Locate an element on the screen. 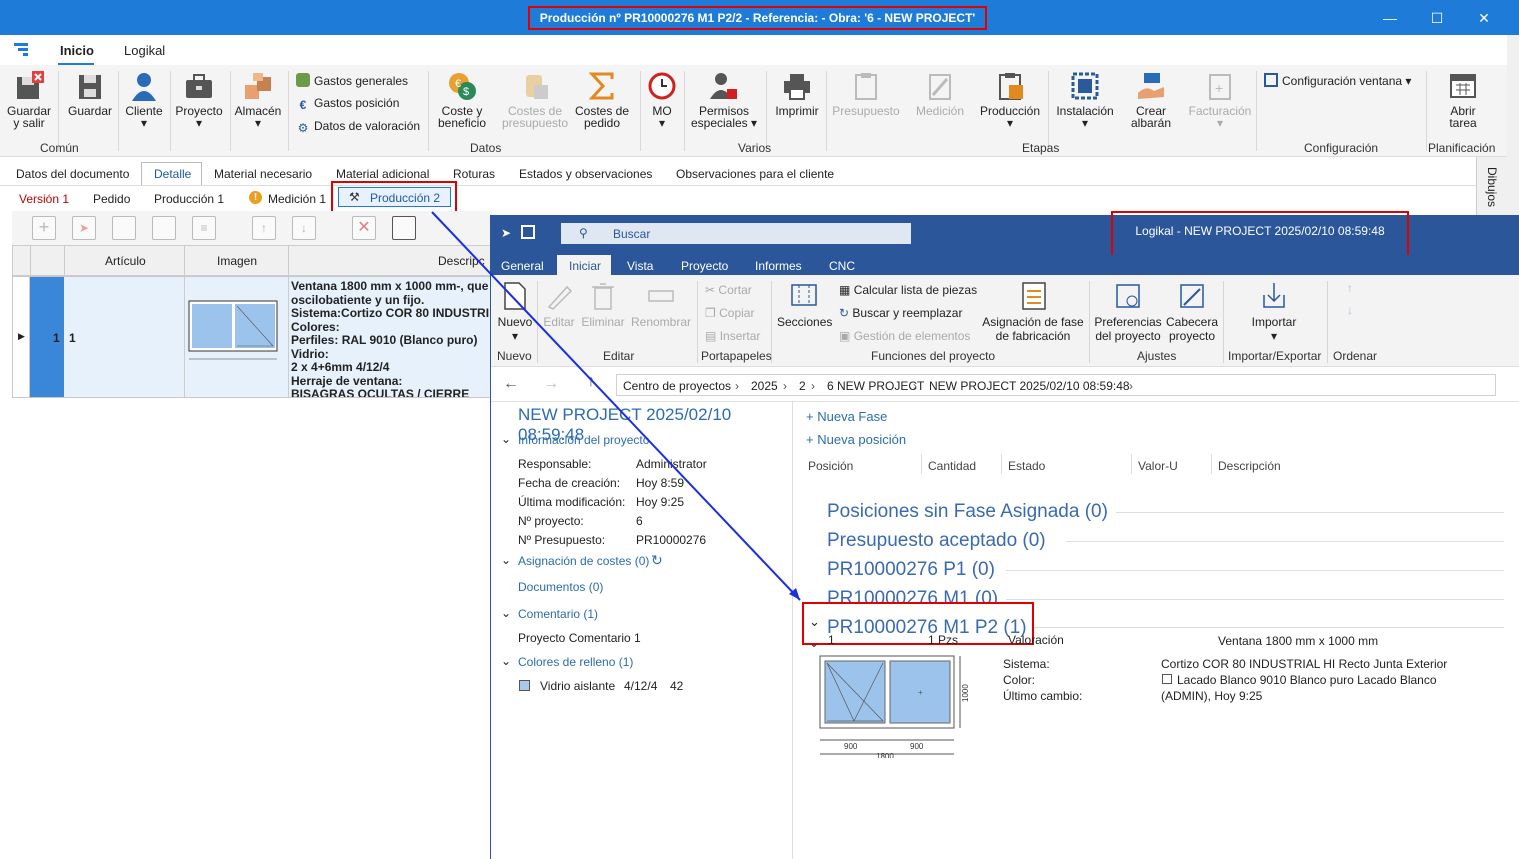 This screenshot has height=859, width=1519. insertar-button: ▤ Insertar is located at coordinates (732, 336).